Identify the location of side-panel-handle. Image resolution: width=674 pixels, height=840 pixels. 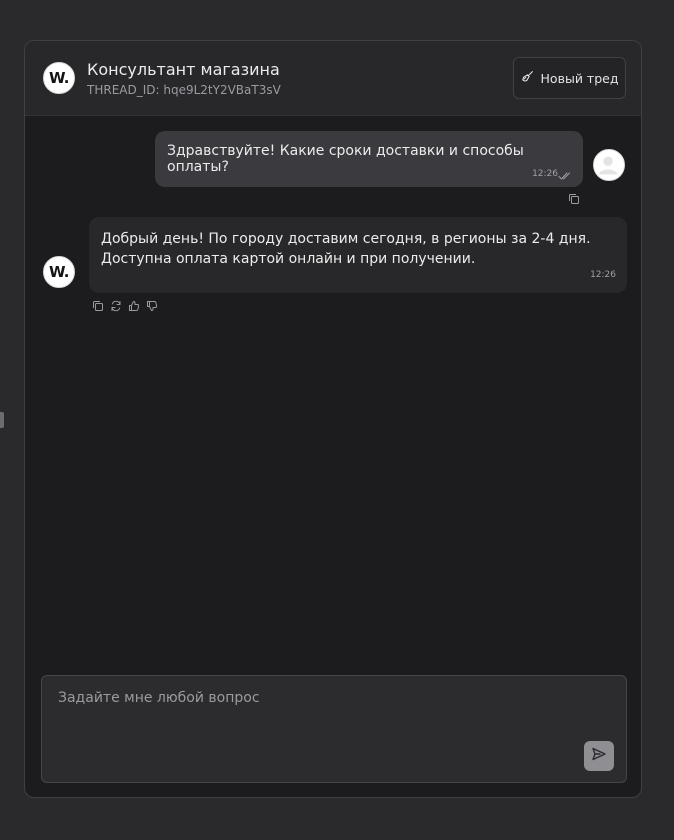
(2, 420).